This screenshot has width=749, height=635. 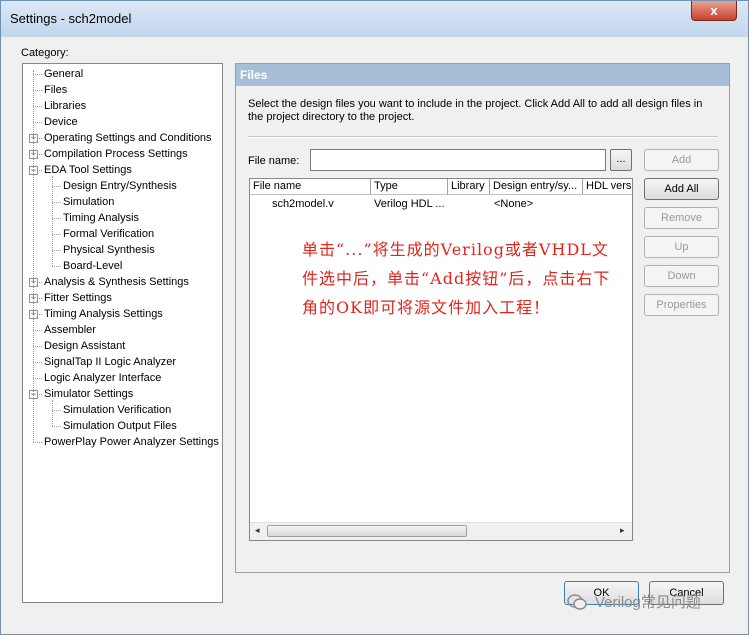 I want to click on add-button: Add, so click(x=681, y=160).